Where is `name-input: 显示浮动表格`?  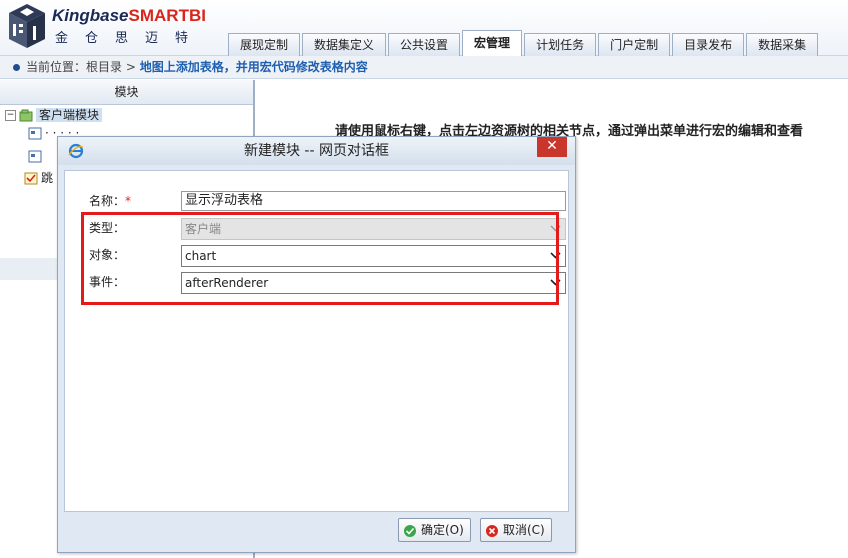 name-input: 显示浮动表格 is located at coordinates (373, 201).